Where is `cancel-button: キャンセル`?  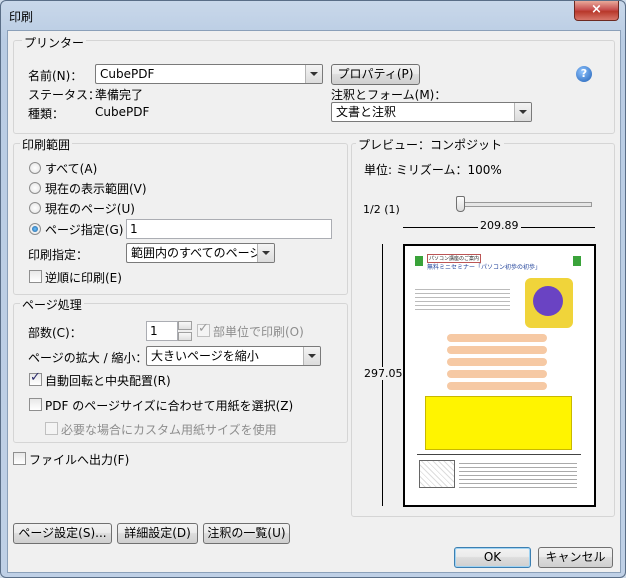
cancel-button: キャンセル is located at coordinates (575, 557).